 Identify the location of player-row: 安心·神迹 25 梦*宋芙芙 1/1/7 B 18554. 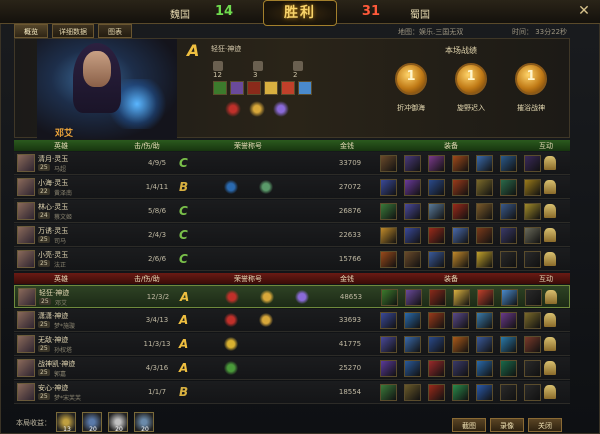
(292, 392).